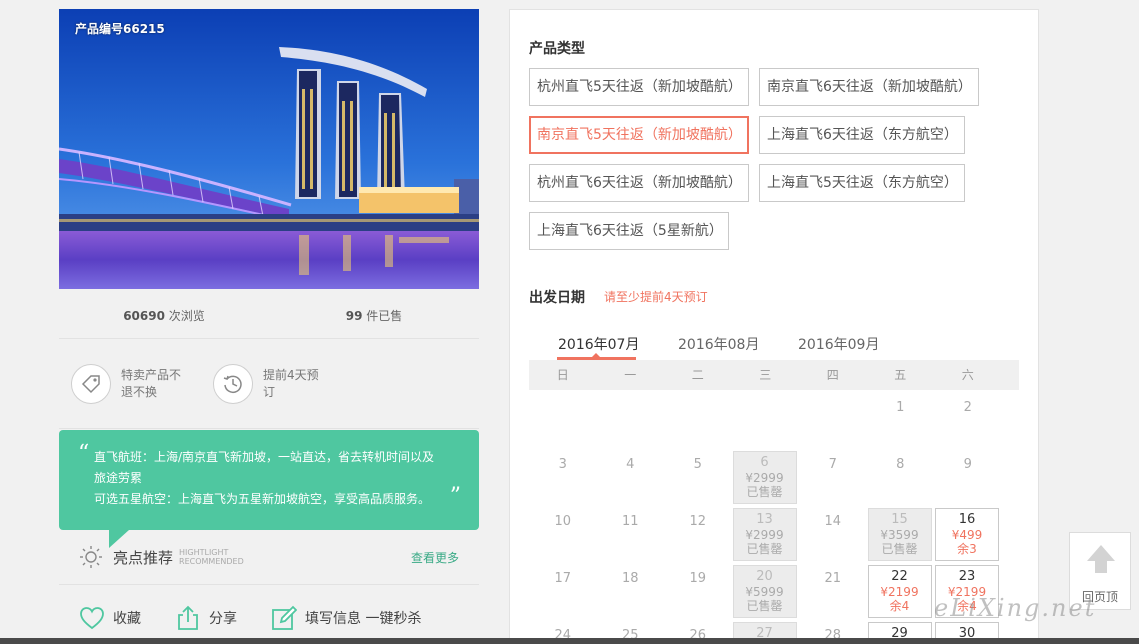  Describe the element at coordinates (833, 578) in the screenshot. I see `day-number: 21` at that location.